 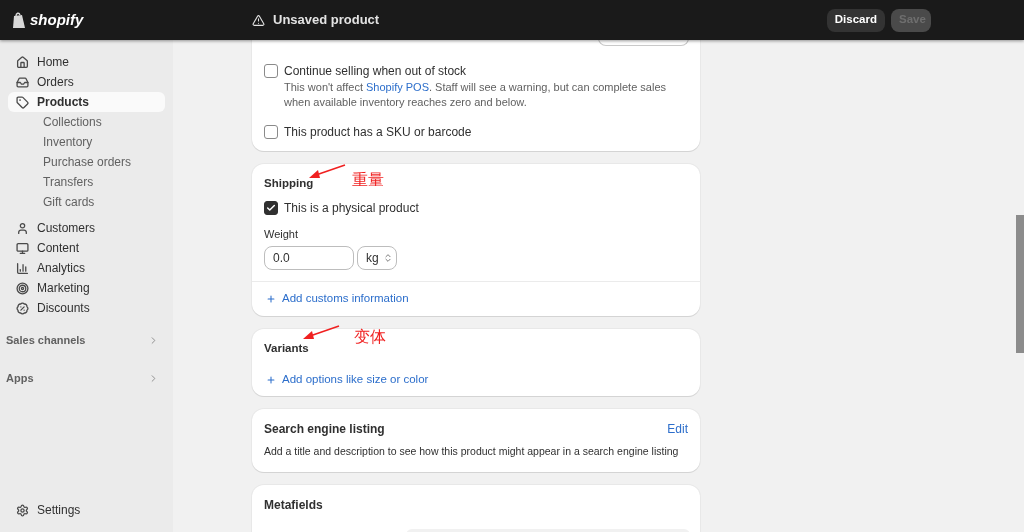 I want to click on checkbox-label: Continue selling when out of stock, so click(x=376, y=71).